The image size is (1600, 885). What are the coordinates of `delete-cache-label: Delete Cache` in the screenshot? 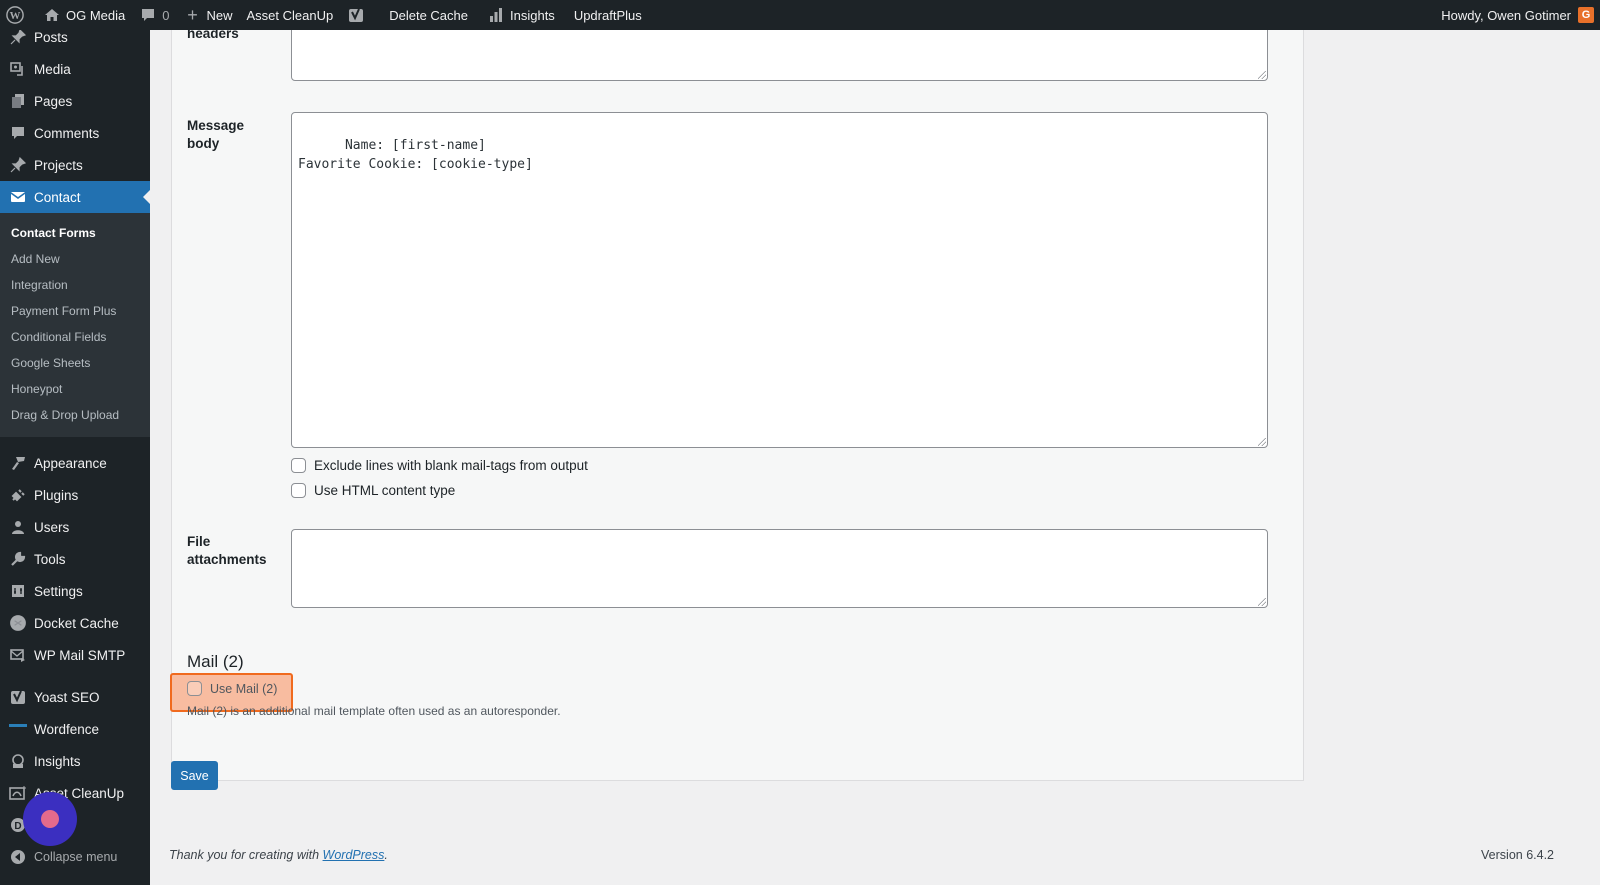 It's located at (428, 15).